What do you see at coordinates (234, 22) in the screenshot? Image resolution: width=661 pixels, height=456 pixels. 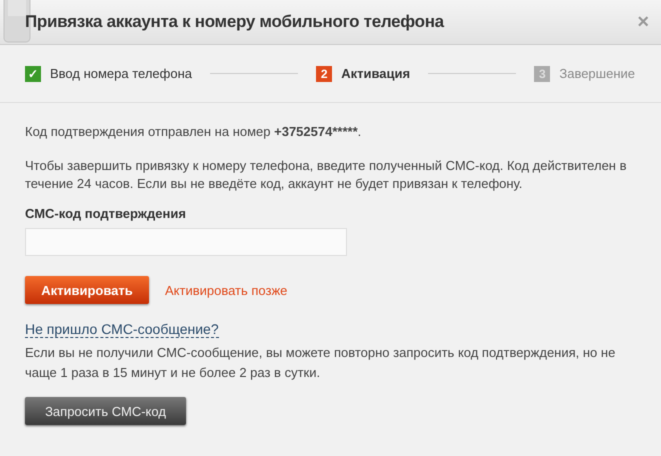 I see `window-title: Привязка аккаунта к номеру мобильного телефона` at bounding box center [234, 22].